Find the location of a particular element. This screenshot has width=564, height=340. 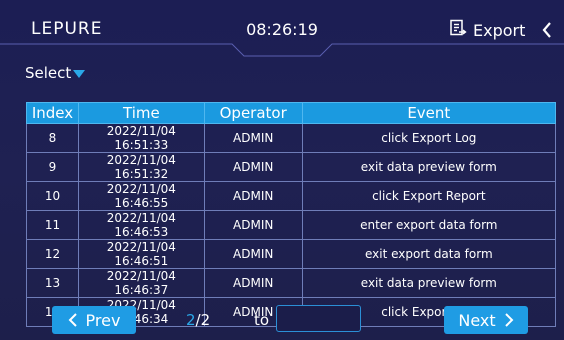

prev-page-button: Prev is located at coordinates (94, 320).